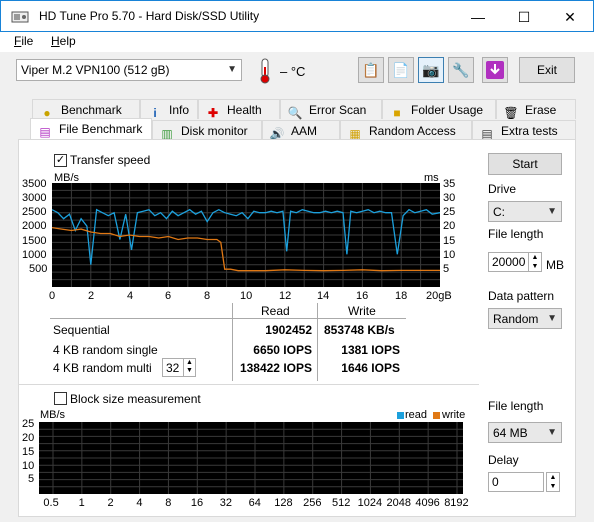 Image resolution: width=594 pixels, height=522 pixels. Describe the element at coordinates (525, 164) in the screenshot. I see `start-button: Start` at that location.